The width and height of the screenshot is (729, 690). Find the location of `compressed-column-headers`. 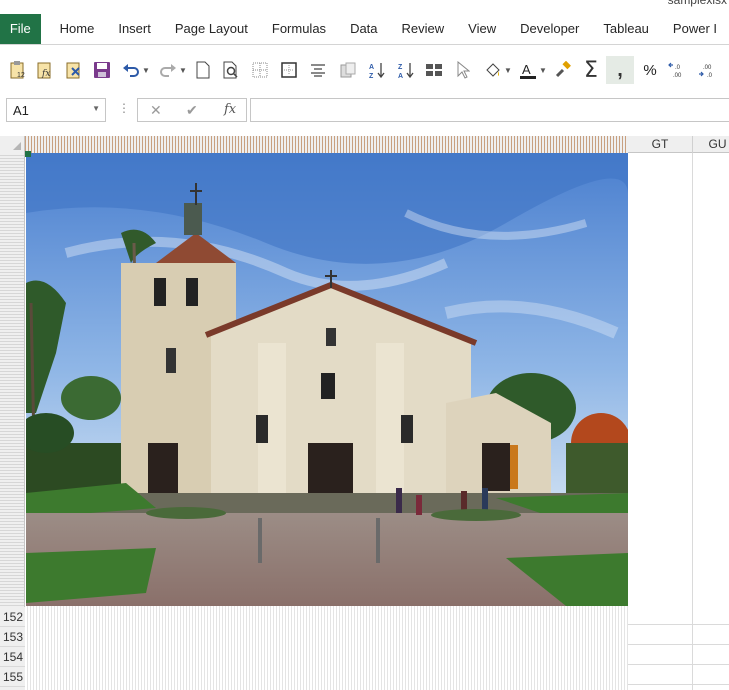

compressed-column-headers is located at coordinates (326, 144).